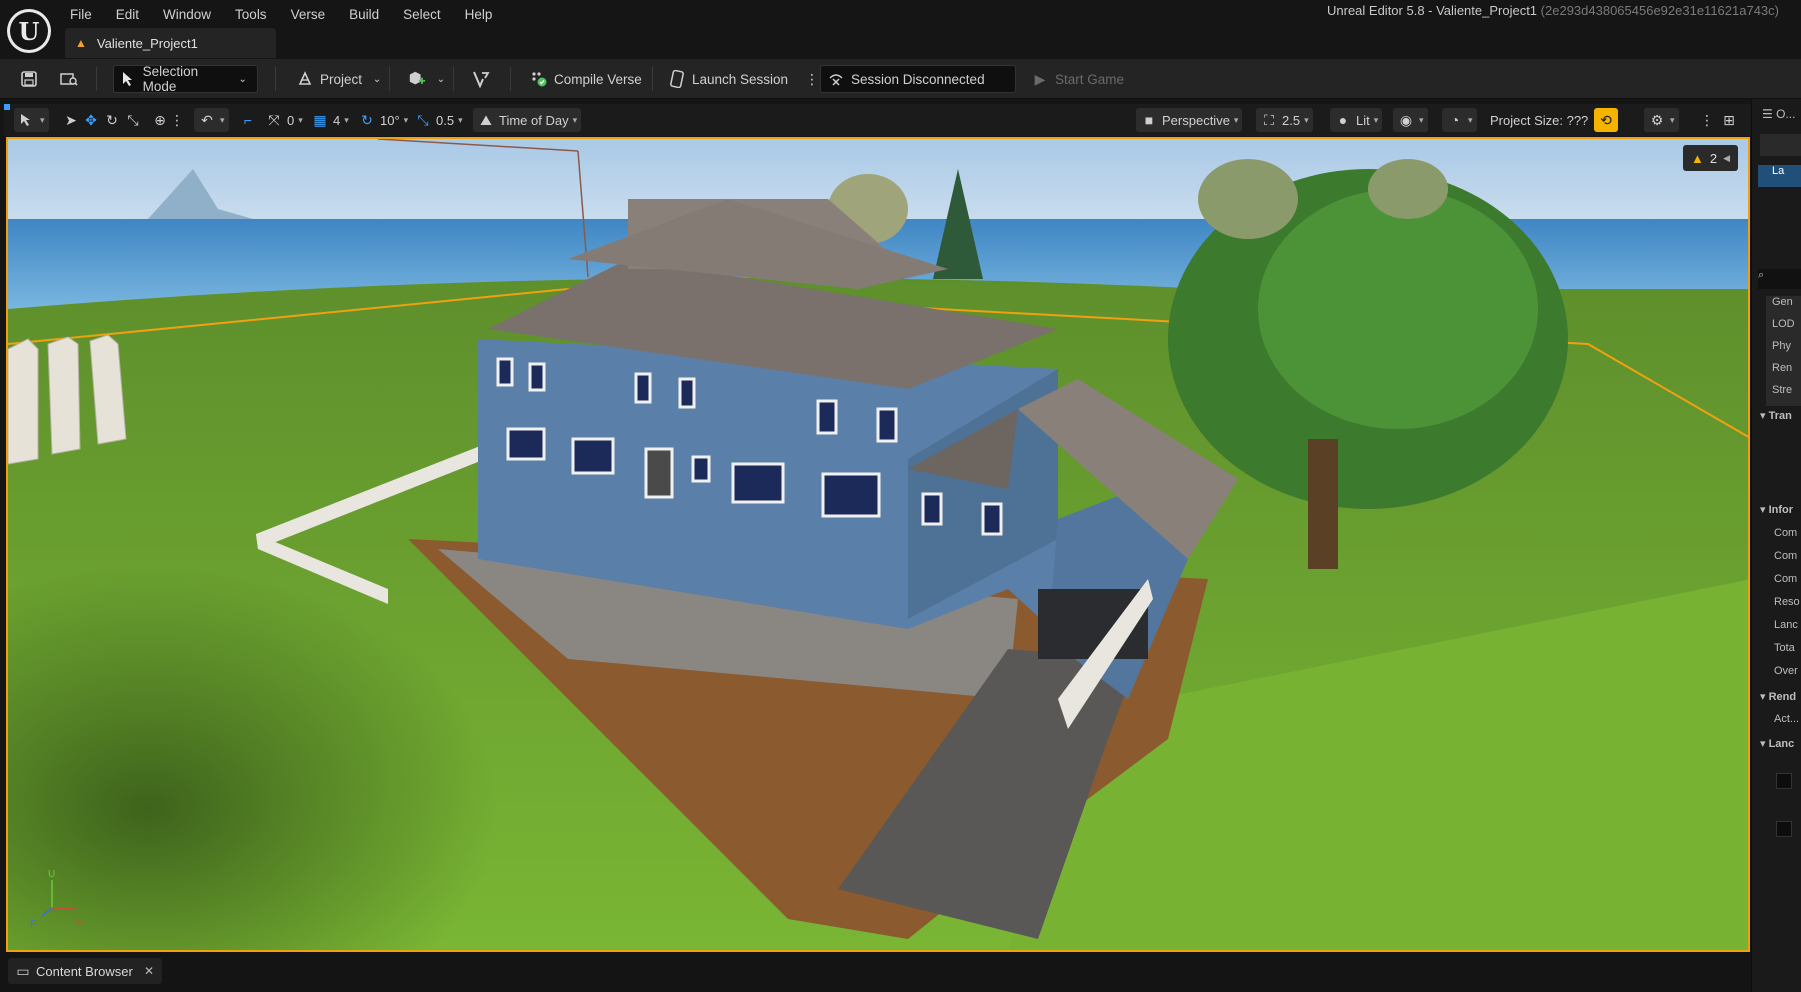 The width and height of the screenshot is (1801, 992). I want to click on verse-icon, so click(481, 79).